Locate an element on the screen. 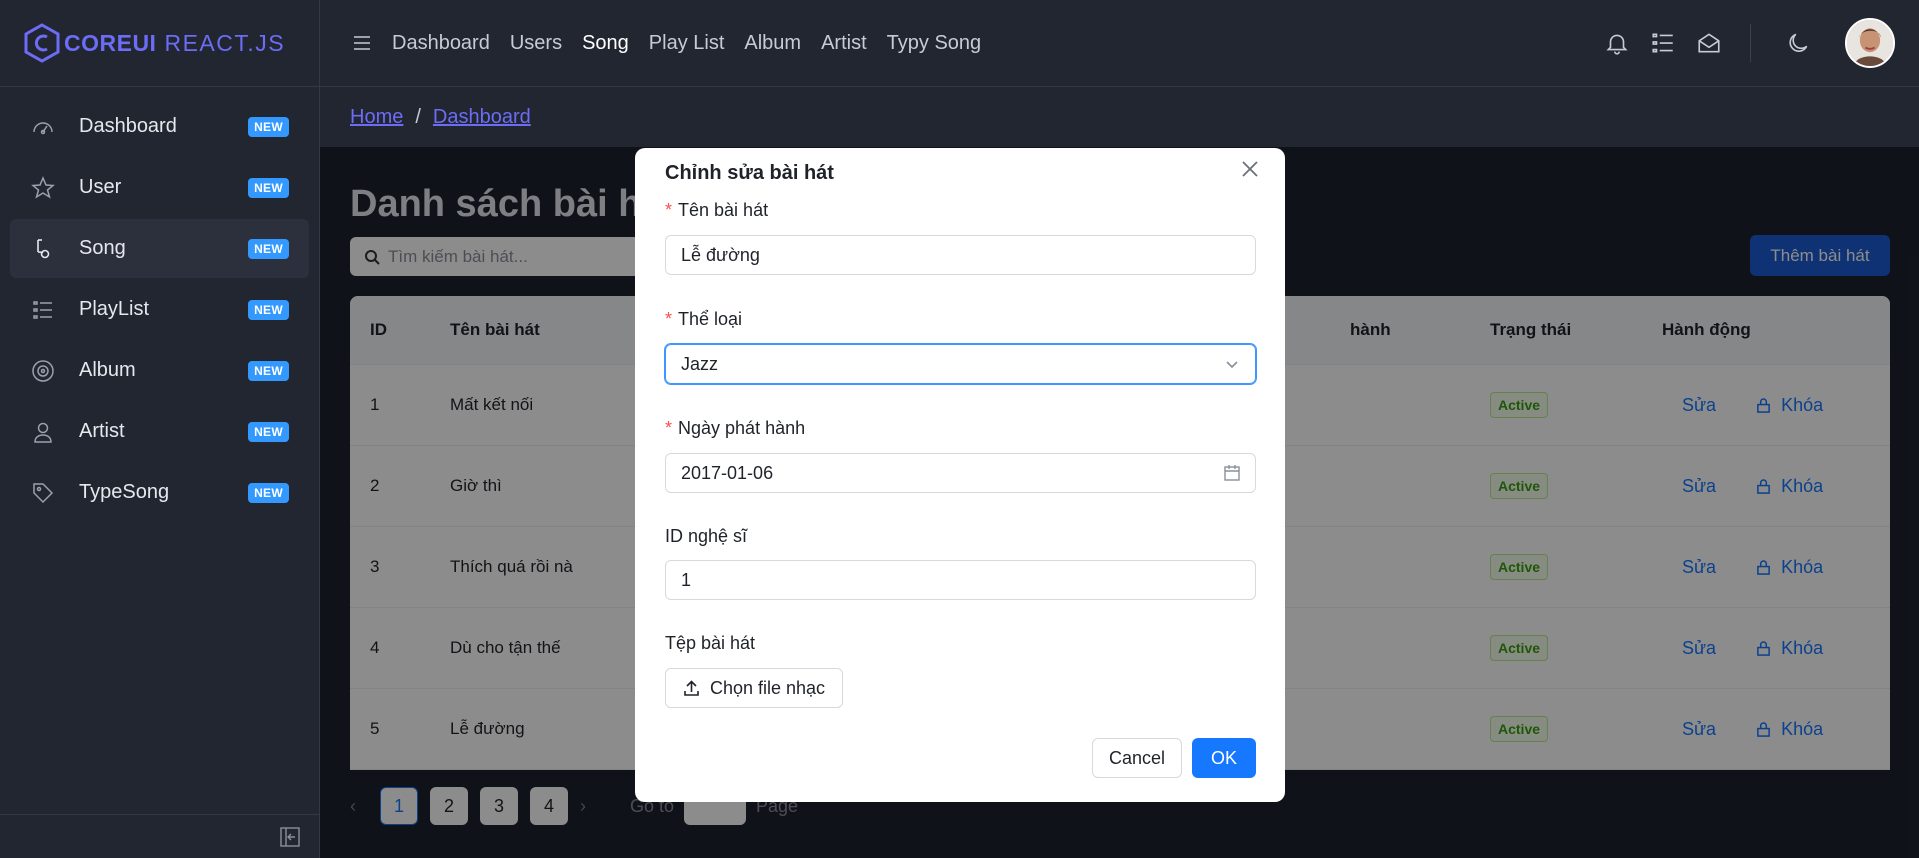  close-icon is located at coordinates (1250, 169).